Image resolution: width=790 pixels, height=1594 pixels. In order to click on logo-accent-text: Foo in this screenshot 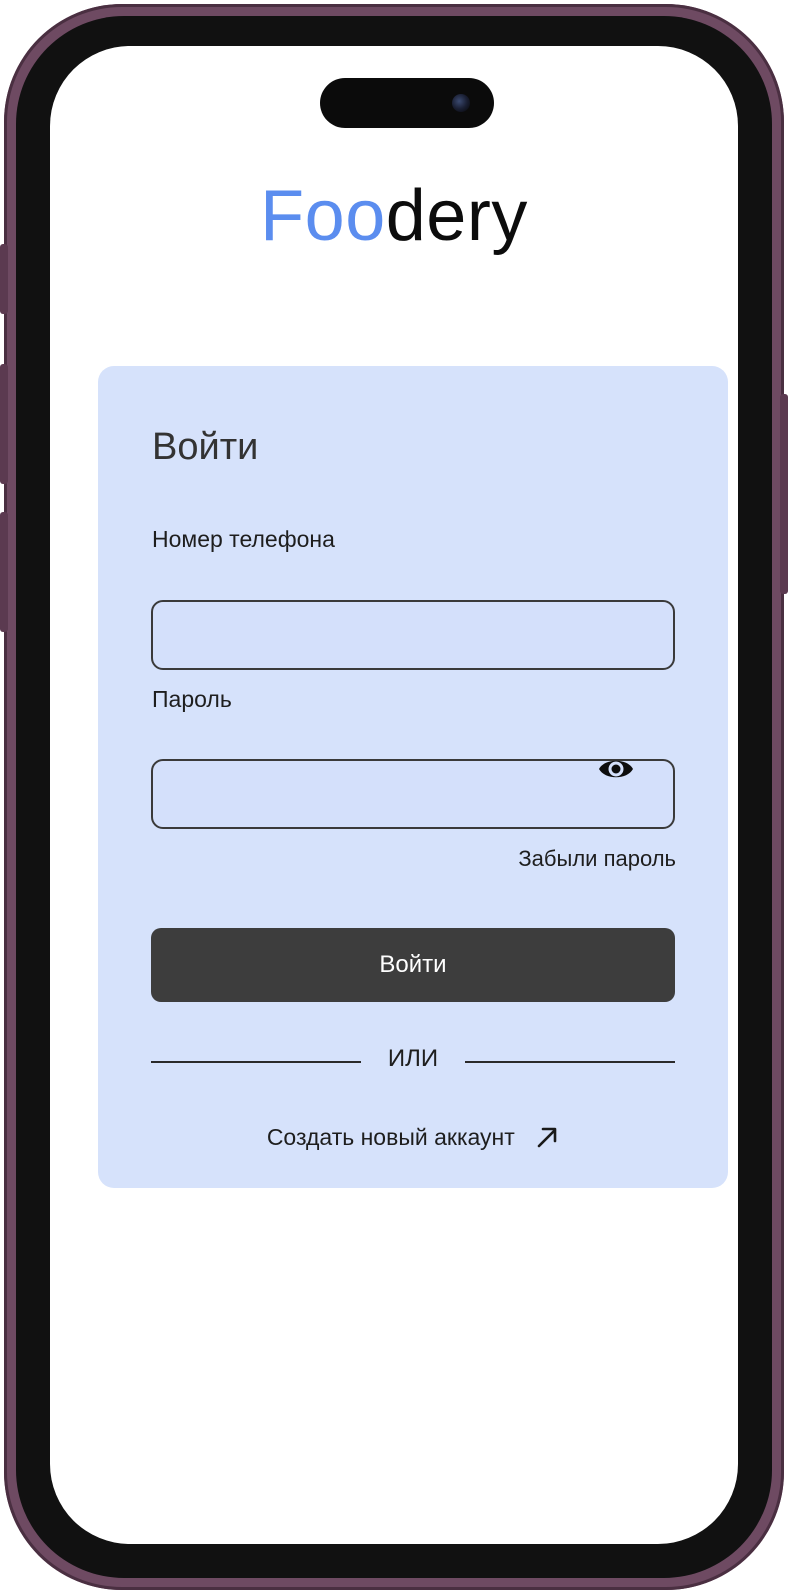, I will do `click(323, 216)`.